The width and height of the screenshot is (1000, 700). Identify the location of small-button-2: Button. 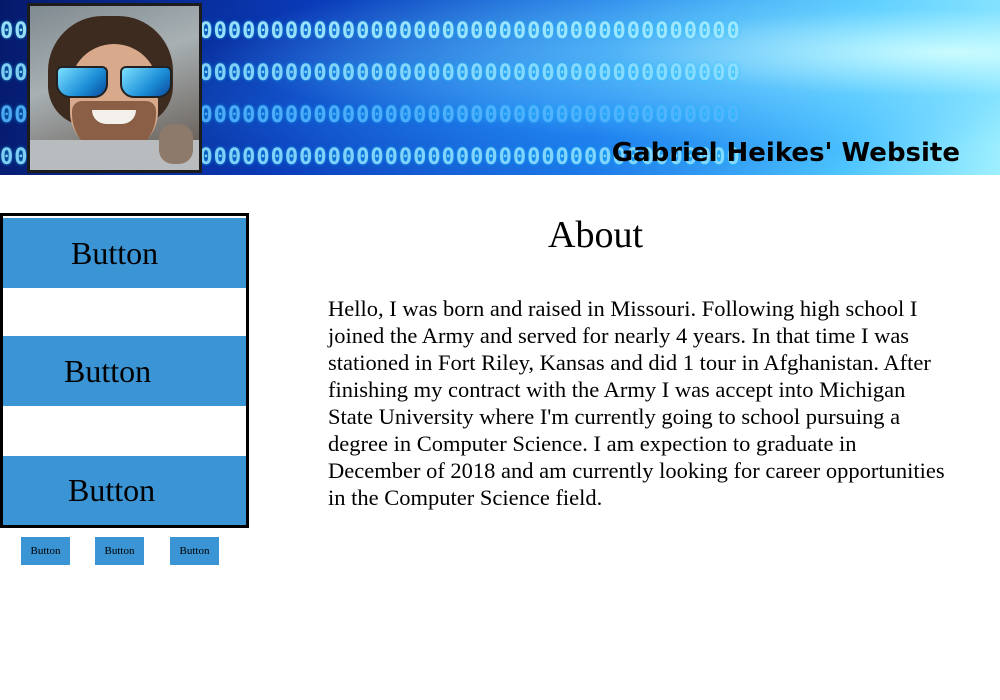
(119, 551).